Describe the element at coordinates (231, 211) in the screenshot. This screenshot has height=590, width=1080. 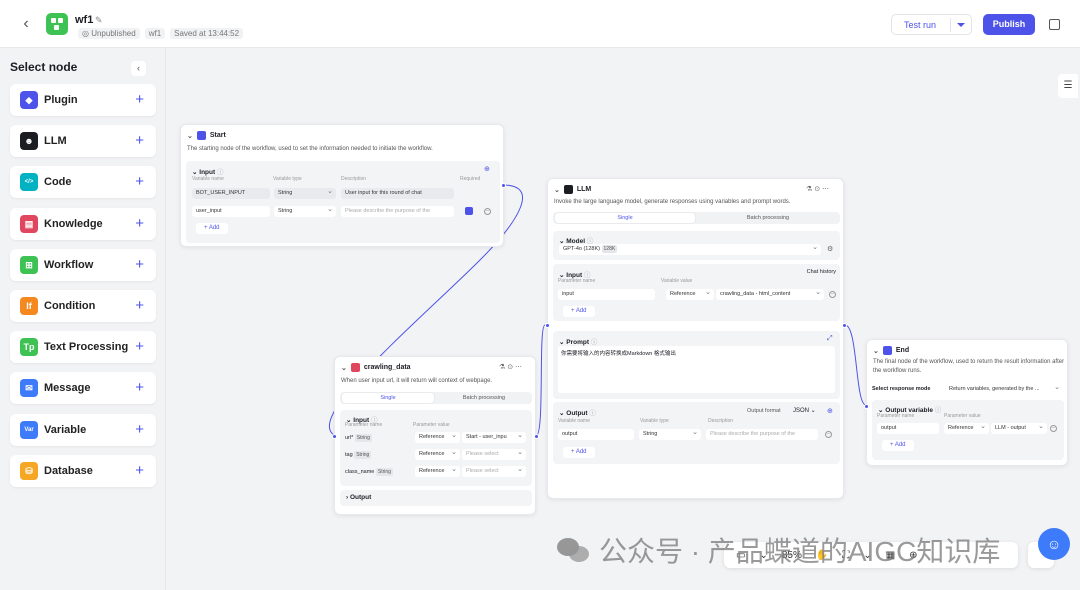
I see `var-name-field: user_input` at that location.